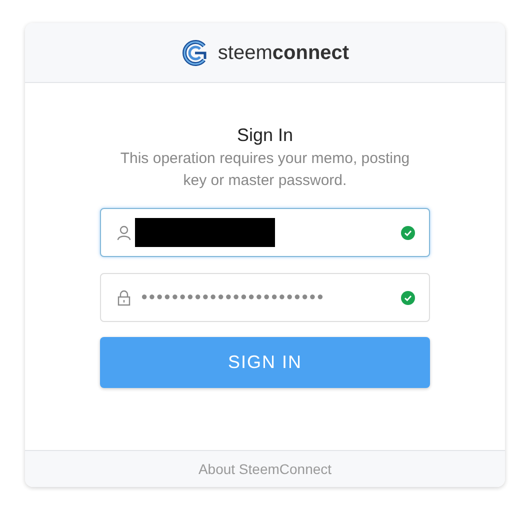 The height and width of the screenshot is (513, 531). Describe the element at coordinates (124, 298) in the screenshot. I see `lock-icon` at that location.